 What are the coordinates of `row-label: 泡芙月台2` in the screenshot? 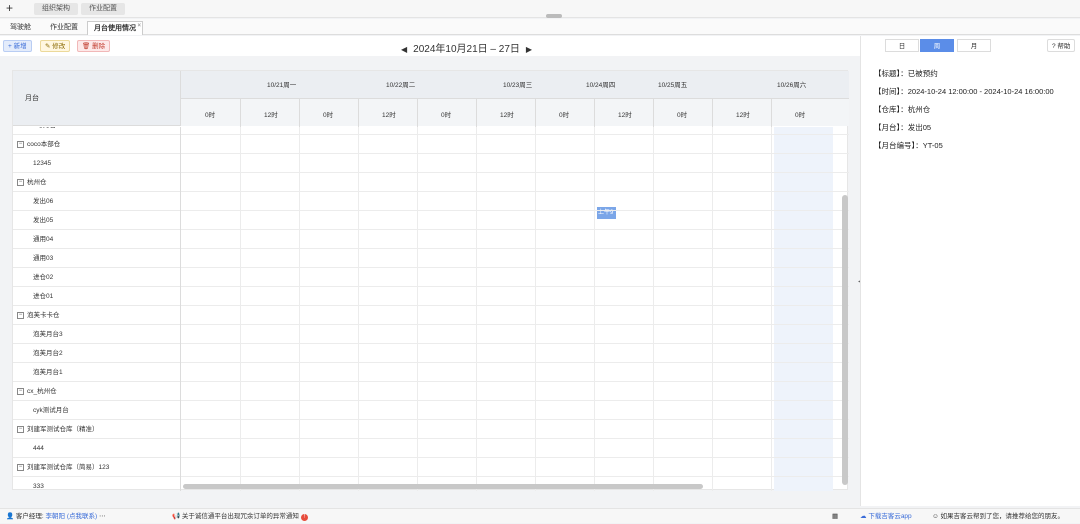 It's located at (48, 353).